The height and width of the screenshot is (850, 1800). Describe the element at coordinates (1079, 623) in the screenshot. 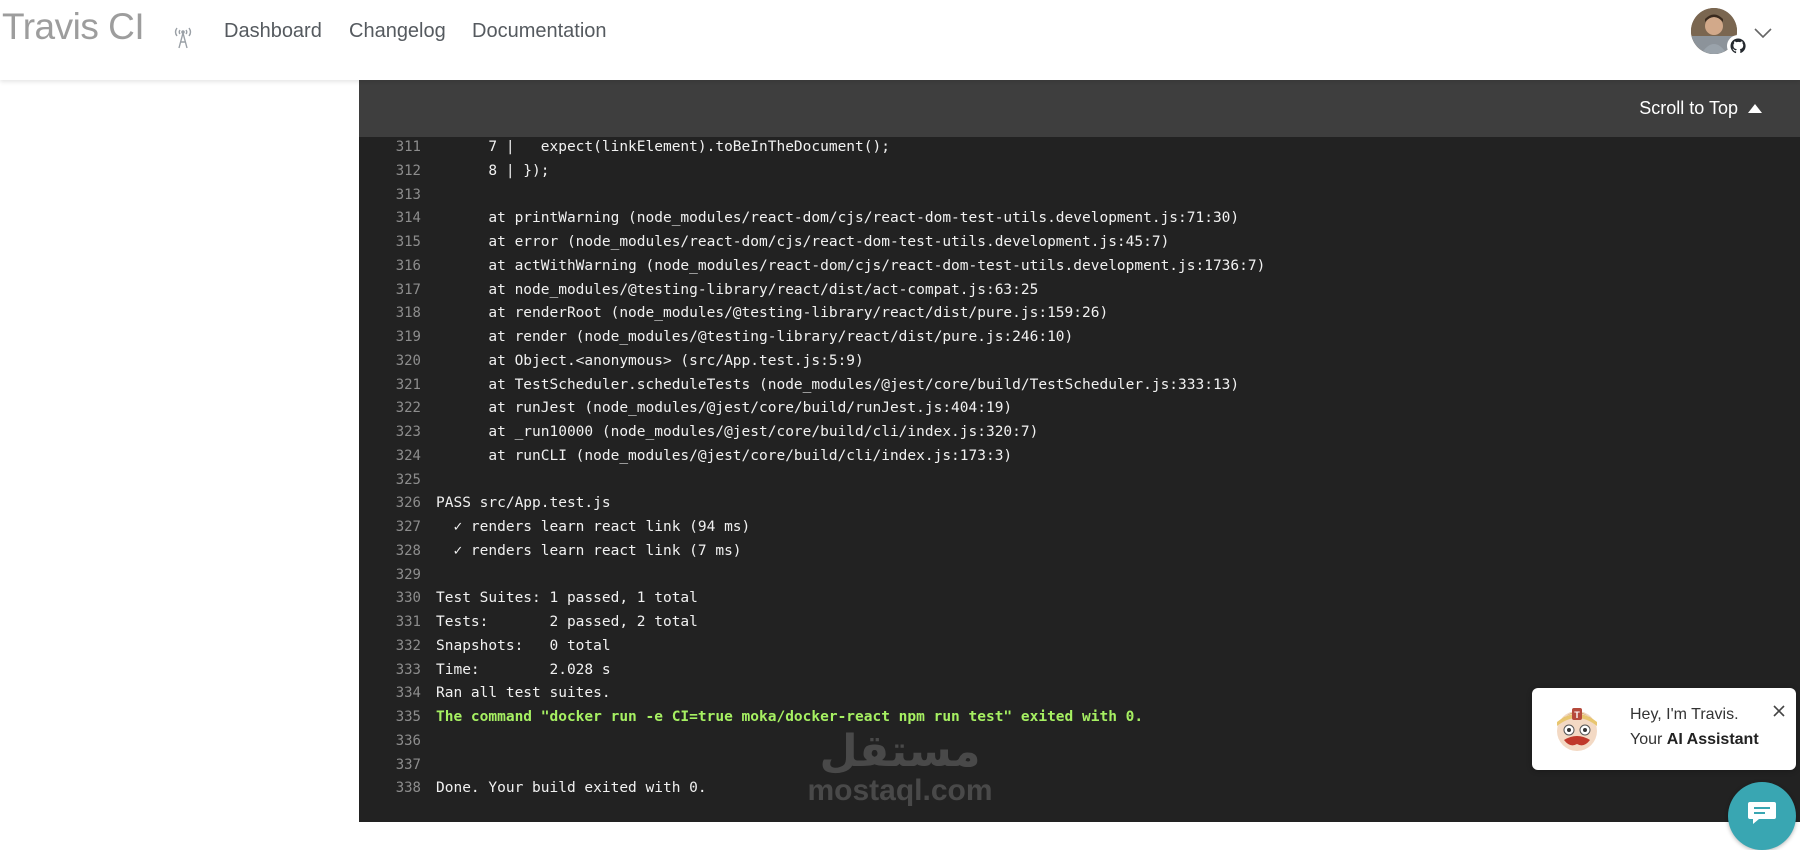

I see `log-line: 331 Tests: 2 passed, 2 total` at that location.